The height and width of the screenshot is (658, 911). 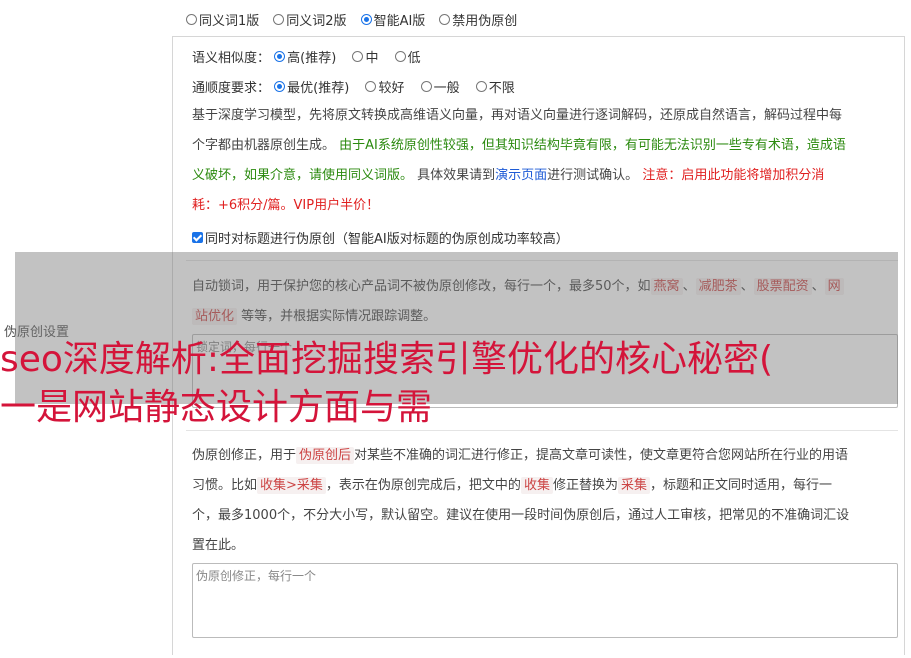 I want to click on ai-warning-text: 由于AI系统原创性较强，但其知识结构毕竟有限，有可能无法识别一些专有术语，造成语, so click(x=592, y=145).